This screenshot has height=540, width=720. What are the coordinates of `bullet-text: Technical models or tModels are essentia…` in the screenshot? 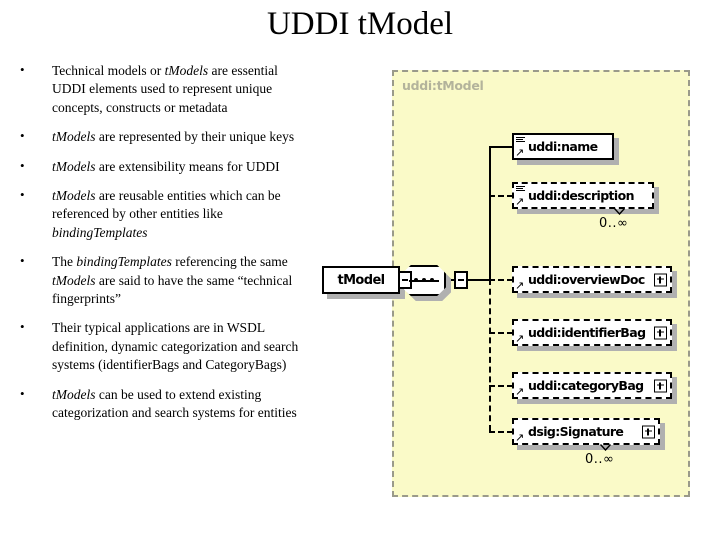 It's located at (165, 89).